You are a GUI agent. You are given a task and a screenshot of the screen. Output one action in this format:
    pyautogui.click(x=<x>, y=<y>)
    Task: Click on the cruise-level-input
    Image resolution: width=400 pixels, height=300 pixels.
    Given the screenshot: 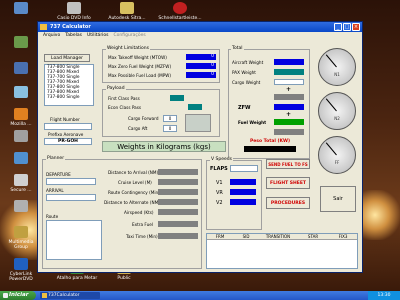 What is the action you would take?
    pyautogui.click(x=178, y=182)
    